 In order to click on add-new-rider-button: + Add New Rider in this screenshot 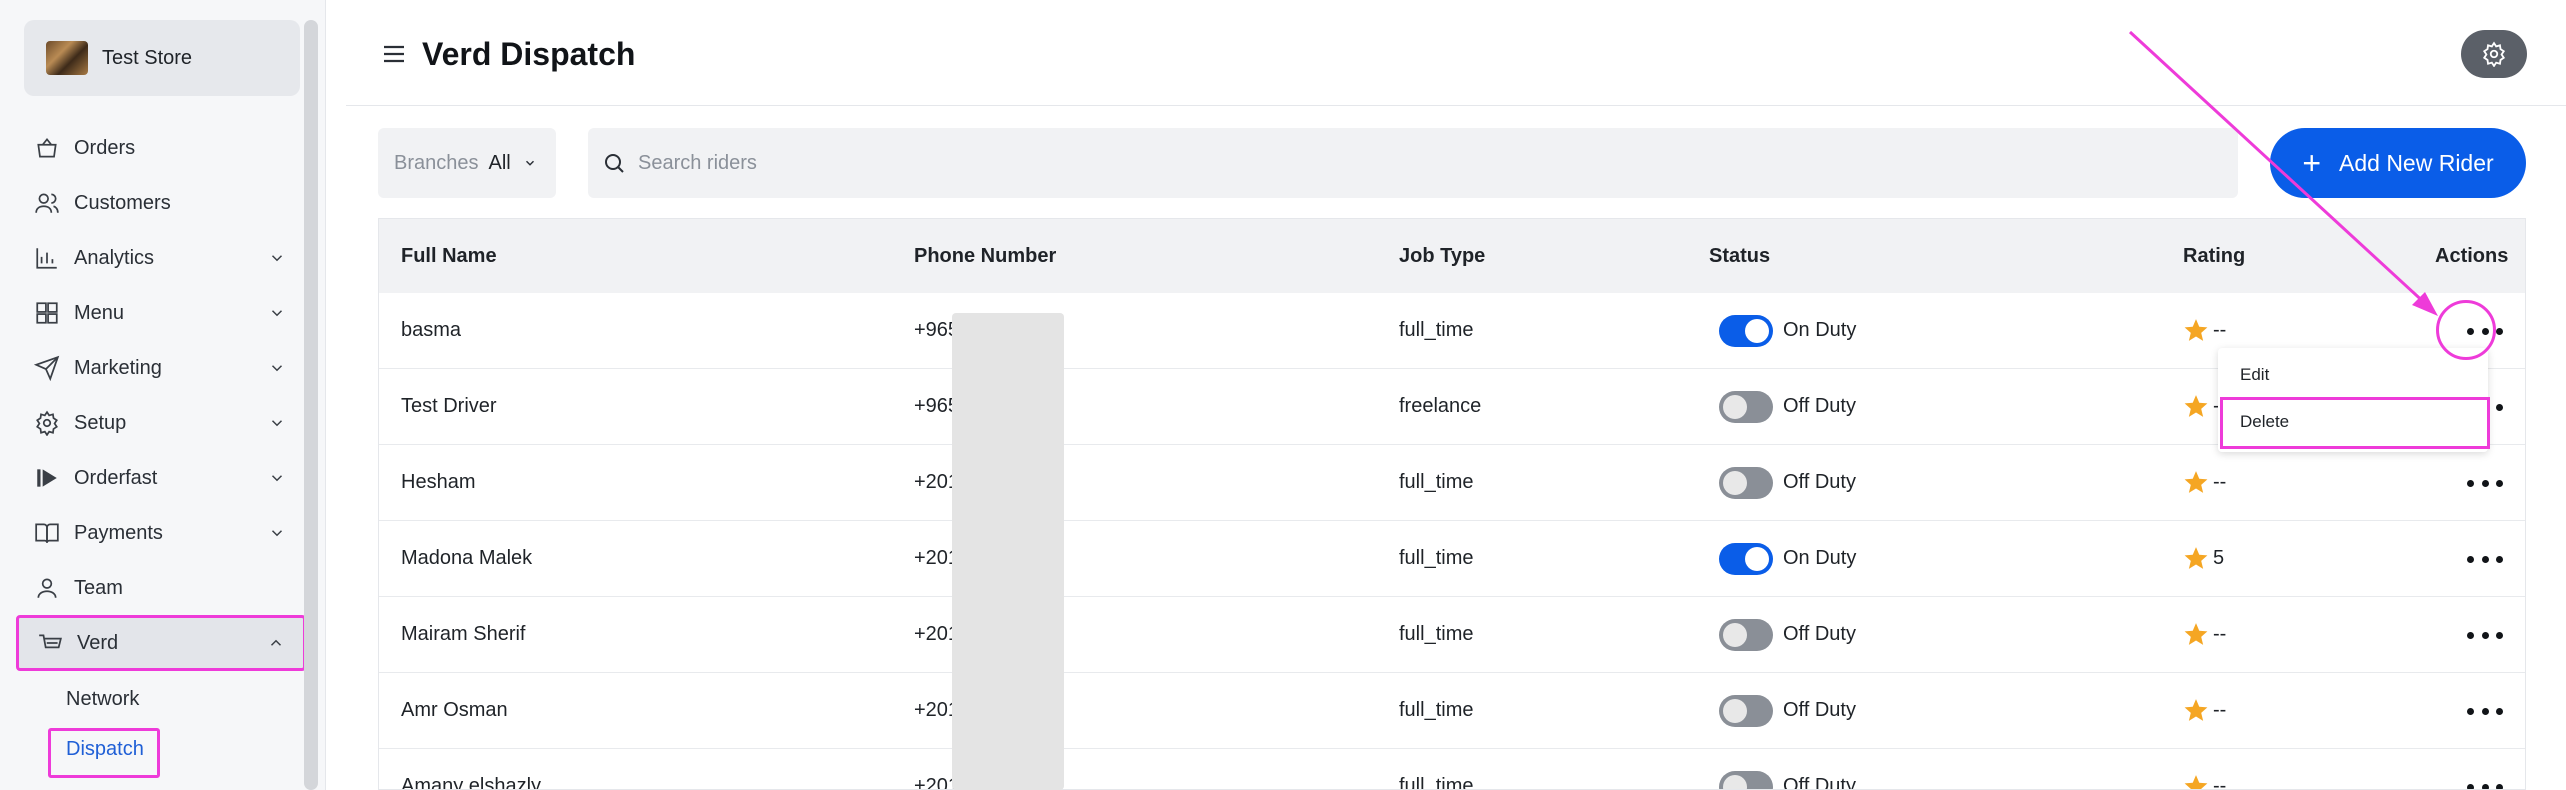, I will do `click(2398, 163)`.